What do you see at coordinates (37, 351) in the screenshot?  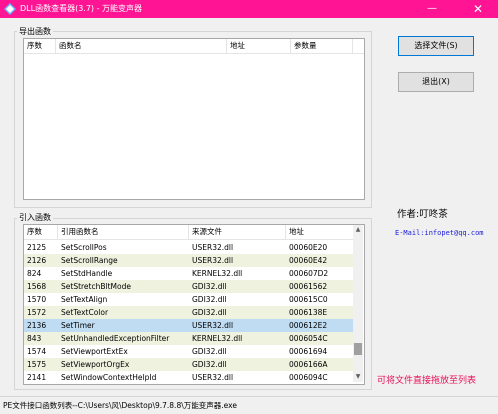 I see `cell-ord: 1574` at bounding box center [37, 351].